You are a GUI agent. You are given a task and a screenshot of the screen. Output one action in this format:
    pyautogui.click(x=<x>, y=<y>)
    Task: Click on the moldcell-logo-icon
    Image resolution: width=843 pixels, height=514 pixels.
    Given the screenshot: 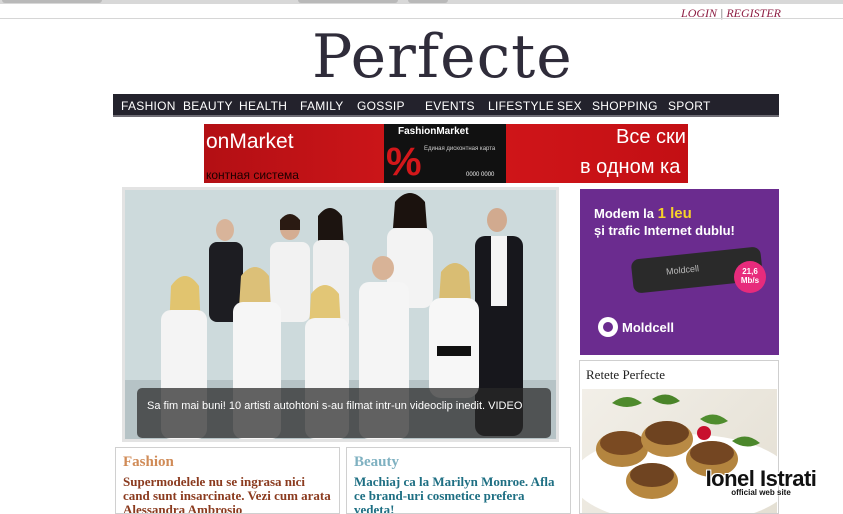 What is the action you would take?
    pyautogui.click(x=608, y=327)
    